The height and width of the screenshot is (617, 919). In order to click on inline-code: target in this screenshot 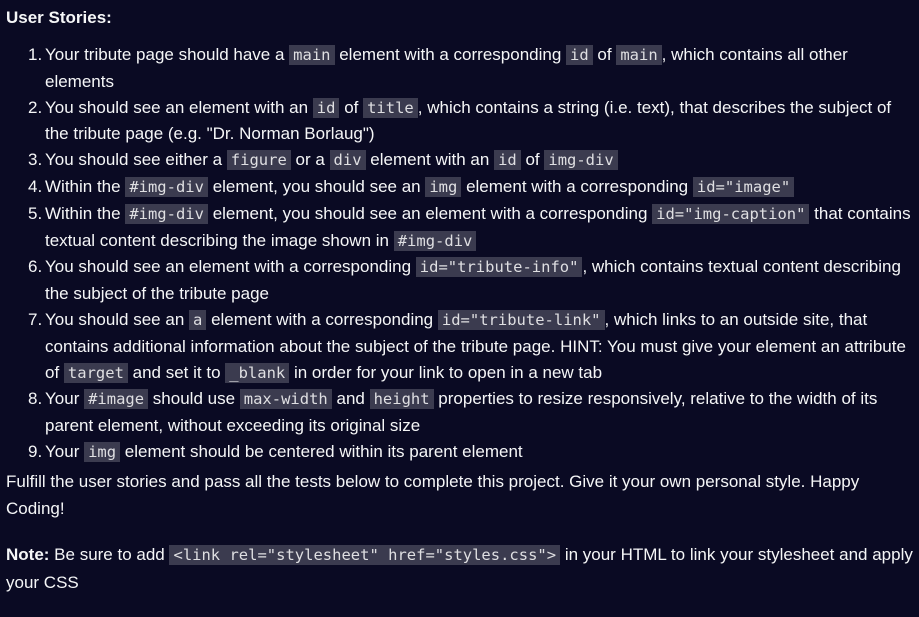, I will do `click(95, 372)`.